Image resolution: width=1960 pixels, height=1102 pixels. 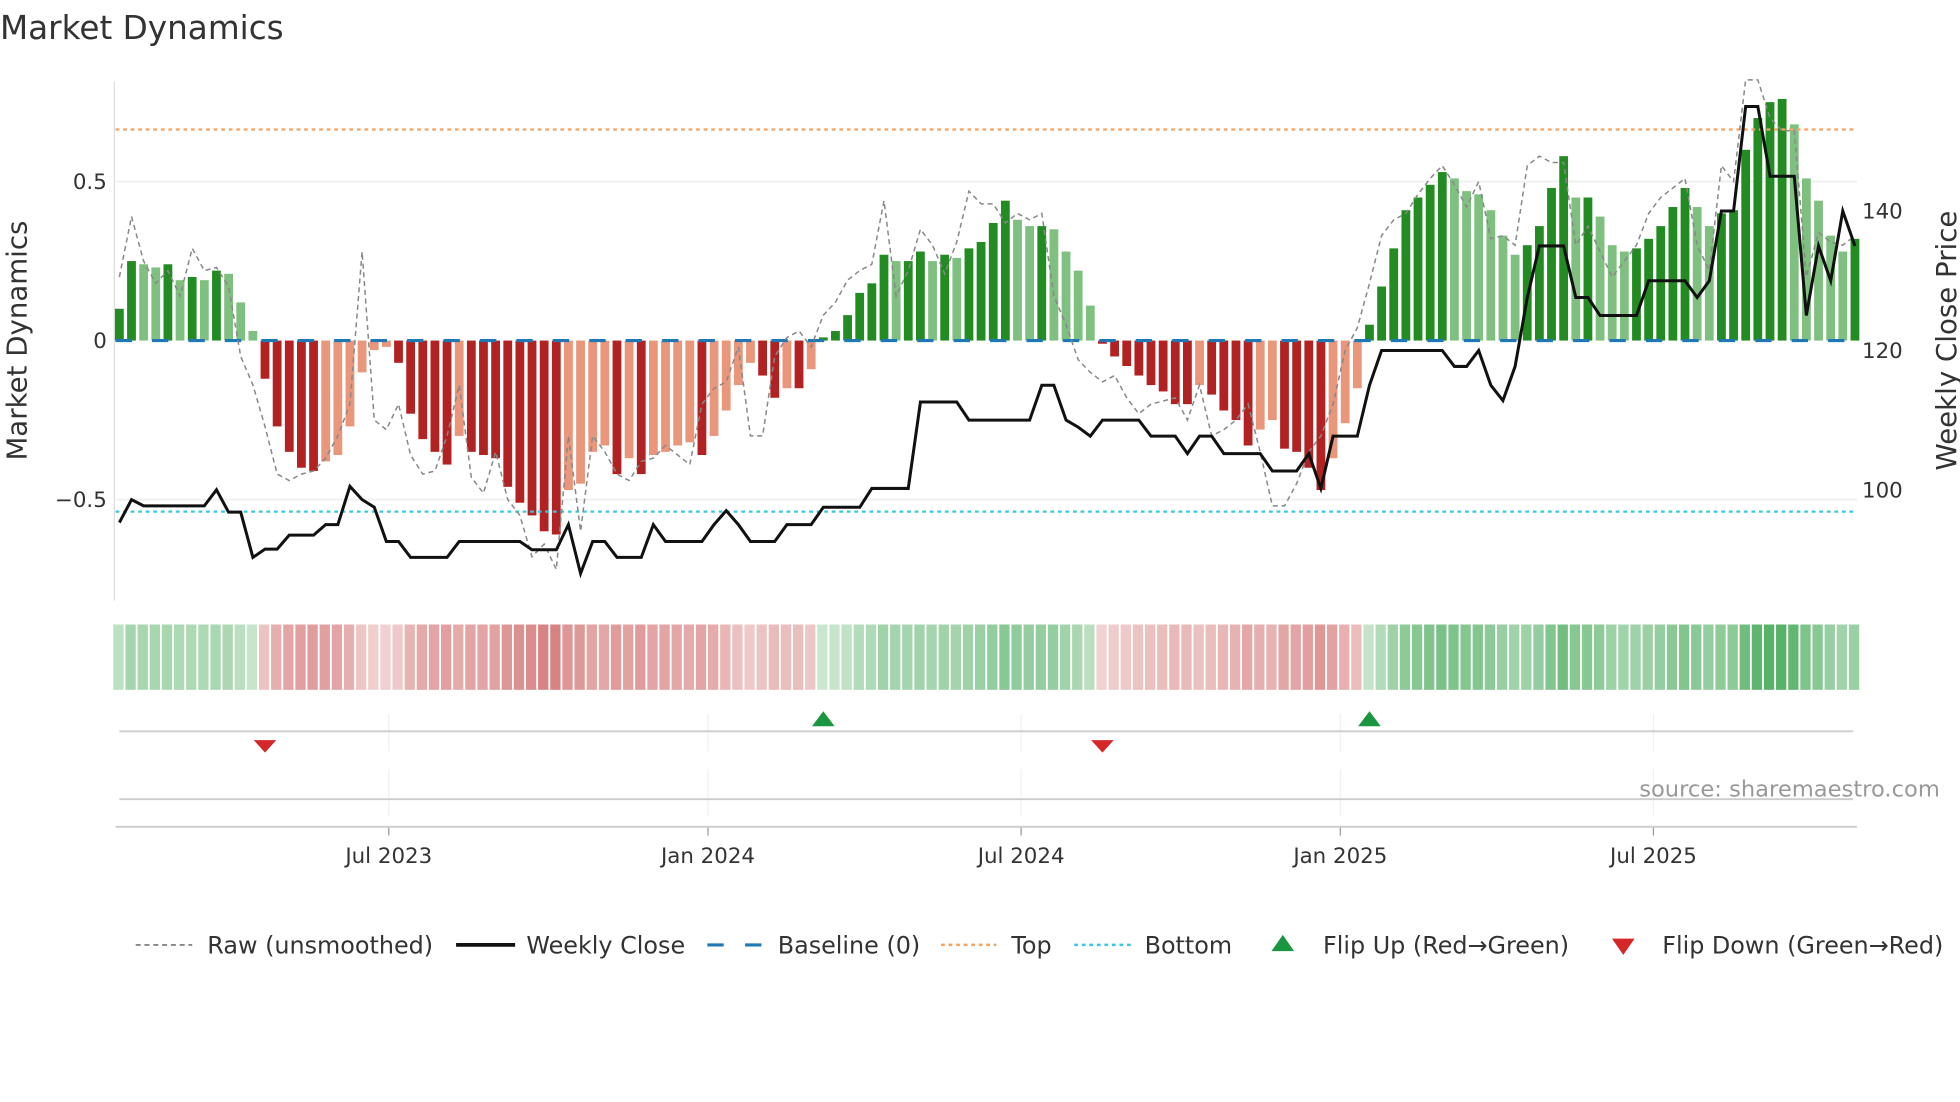 I want to click on legend-raw-label: Raw (unsmoothed), so click(x=320, y=946).